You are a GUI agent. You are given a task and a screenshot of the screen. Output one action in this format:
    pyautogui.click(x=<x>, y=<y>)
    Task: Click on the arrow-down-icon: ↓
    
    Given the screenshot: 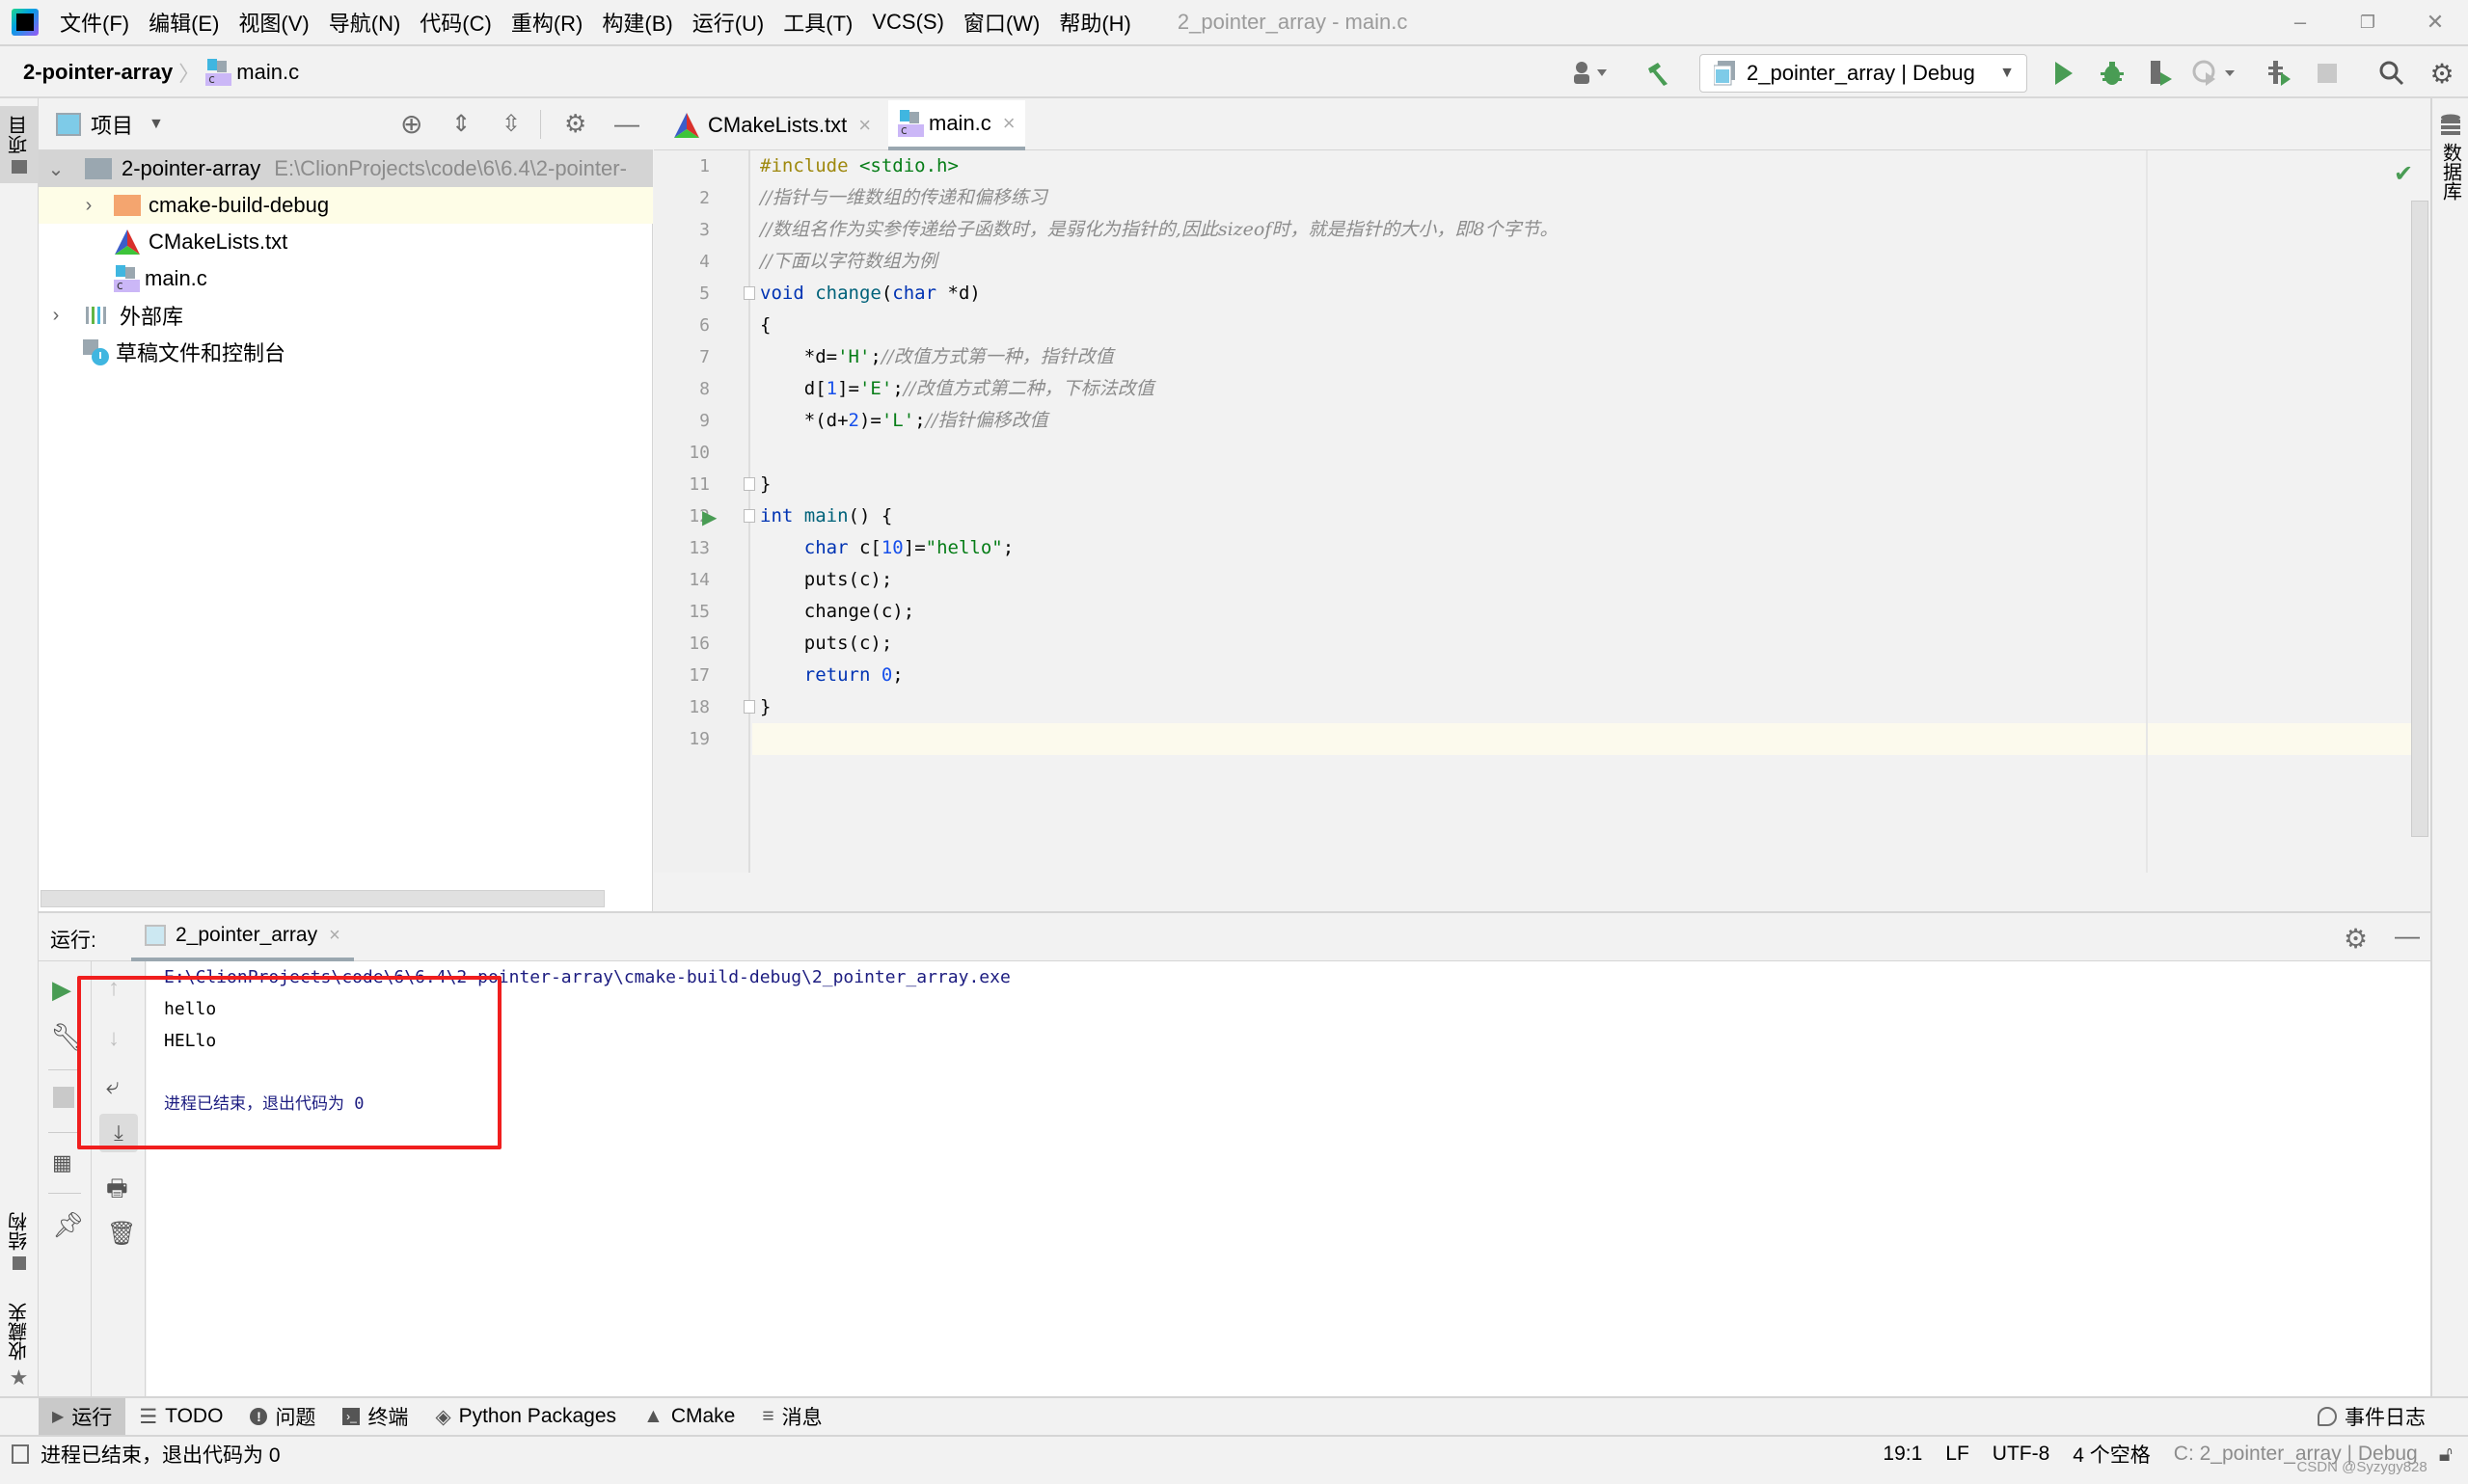 What is the action you would take?
    pyautogui.click(x=114, y=1038)
    